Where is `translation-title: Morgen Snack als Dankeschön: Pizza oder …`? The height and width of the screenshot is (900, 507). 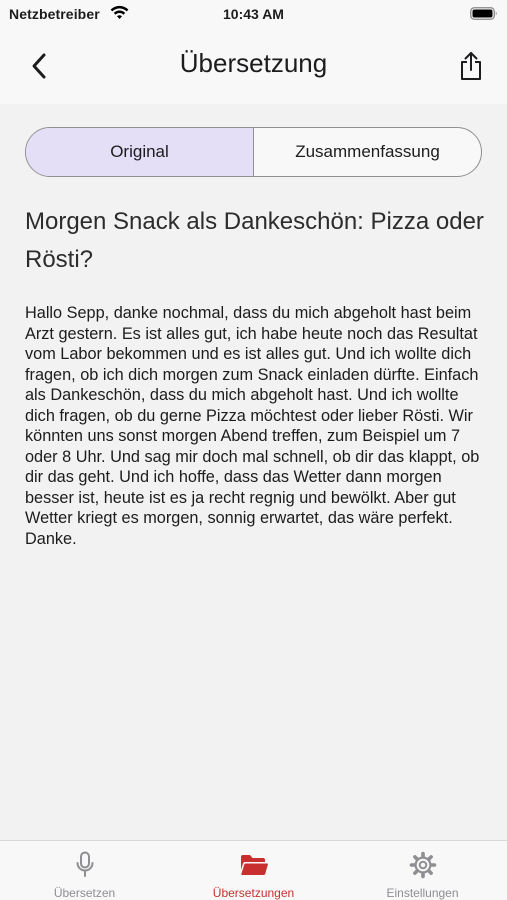 translation-title: Morgen Snack als Dankeschön: Pizza oder … is located at coordinates (254, 240).